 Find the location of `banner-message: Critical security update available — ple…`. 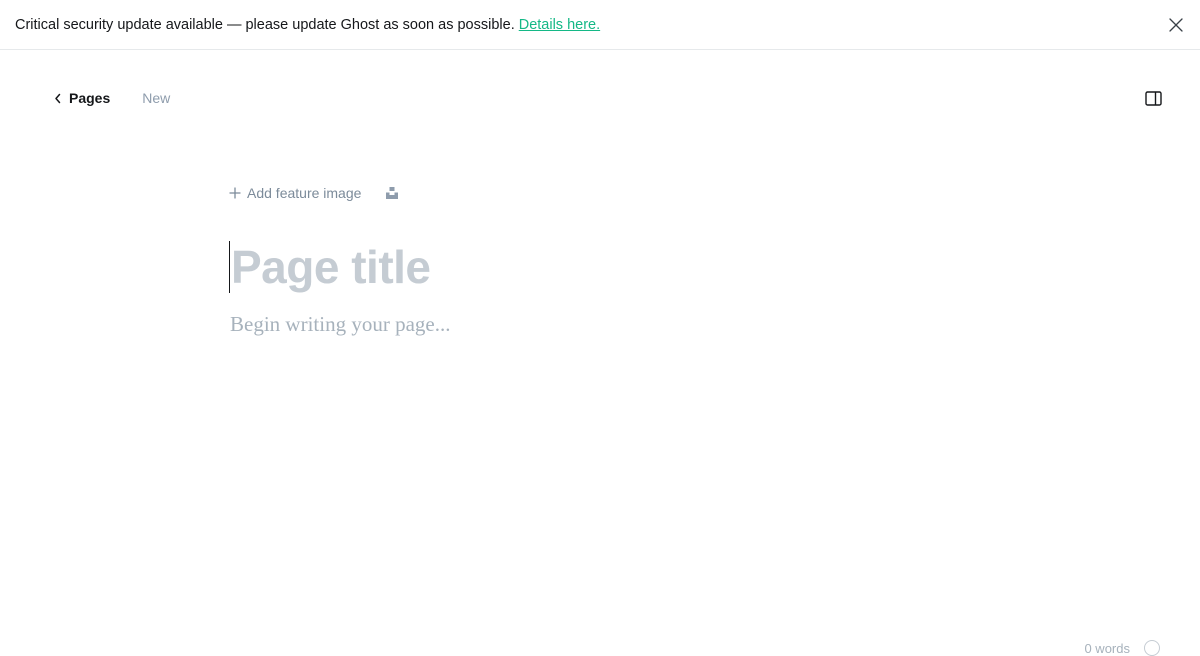

banner-message: Critical security update available — ple… is located at coordinates (265, 25).